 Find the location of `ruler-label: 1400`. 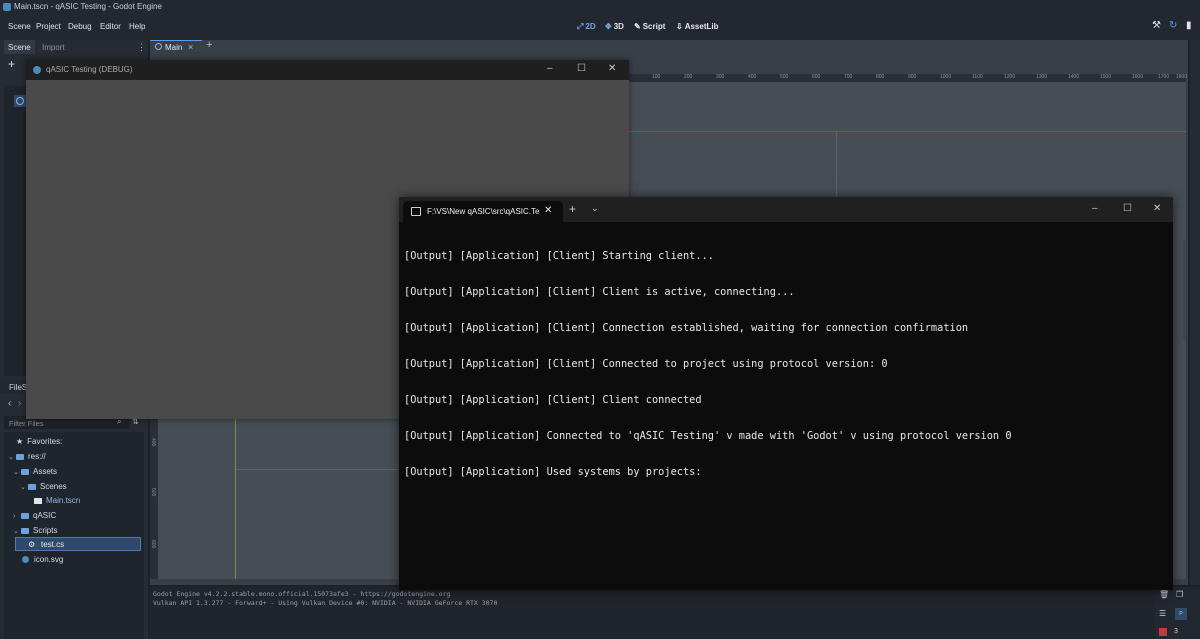

ruler-label: 1400 is located at coordinates (1074, 77).